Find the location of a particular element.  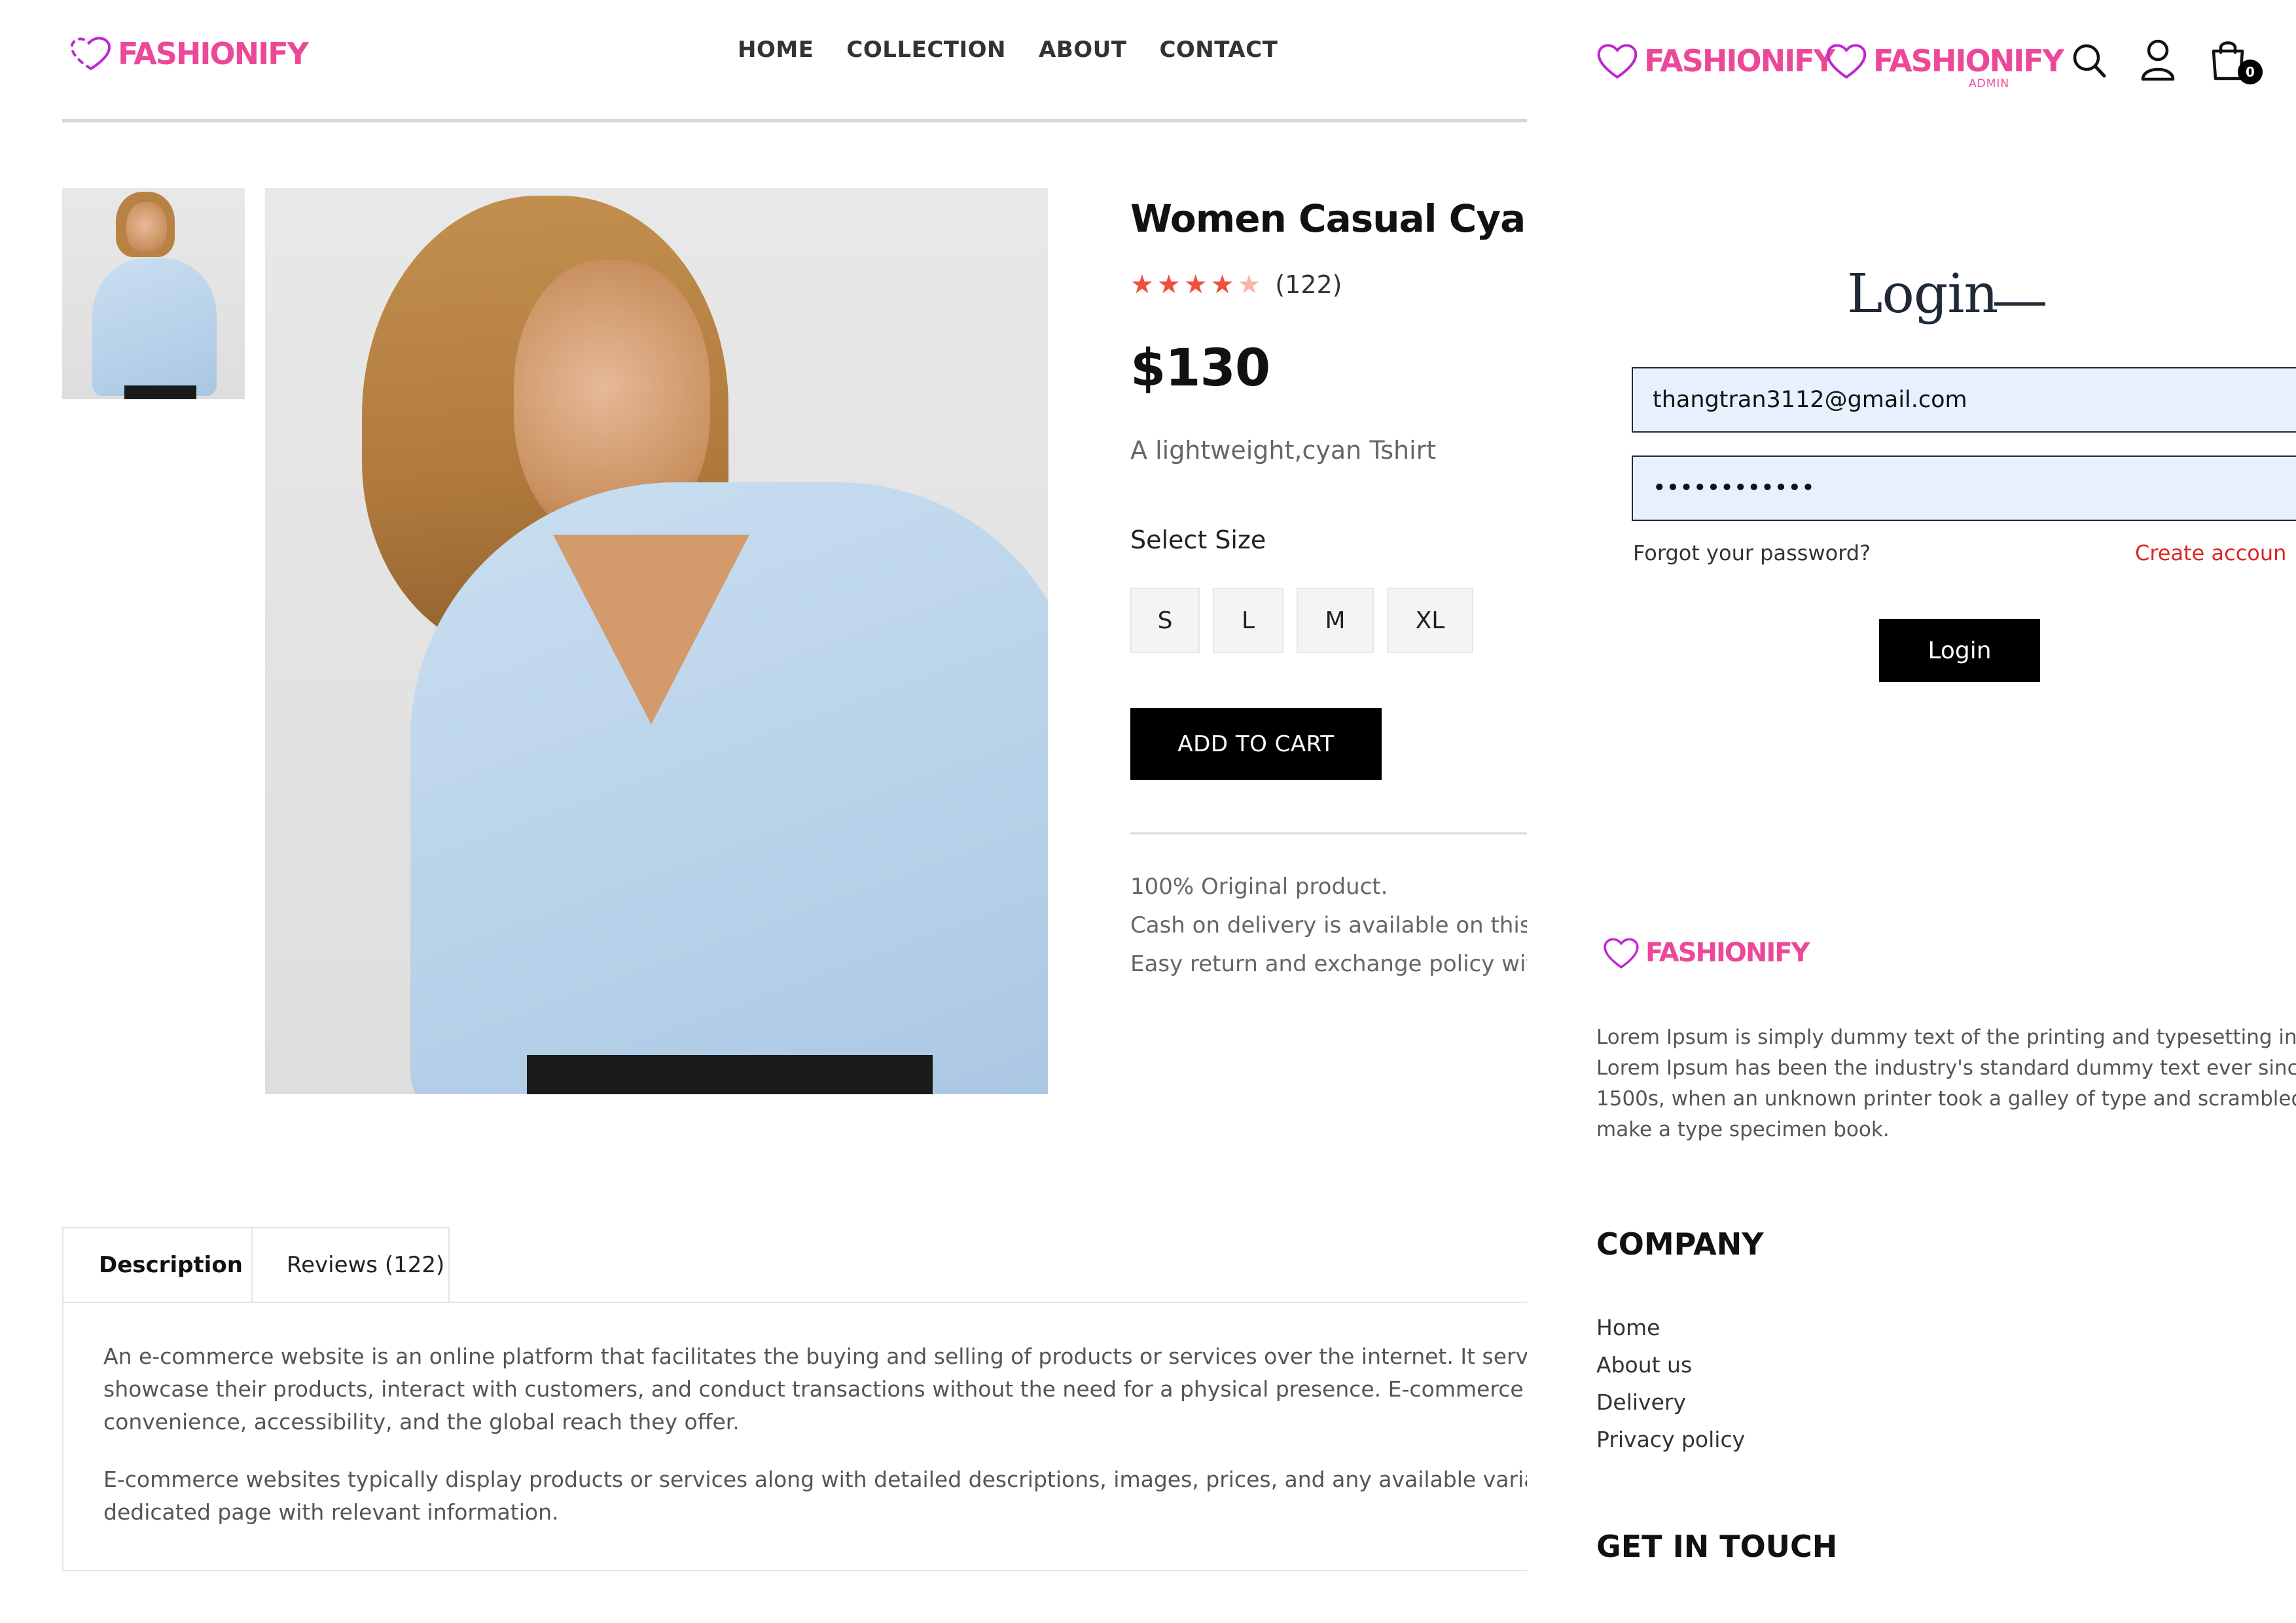

nav-home-link: HOME is located at coordinates (776, 50).